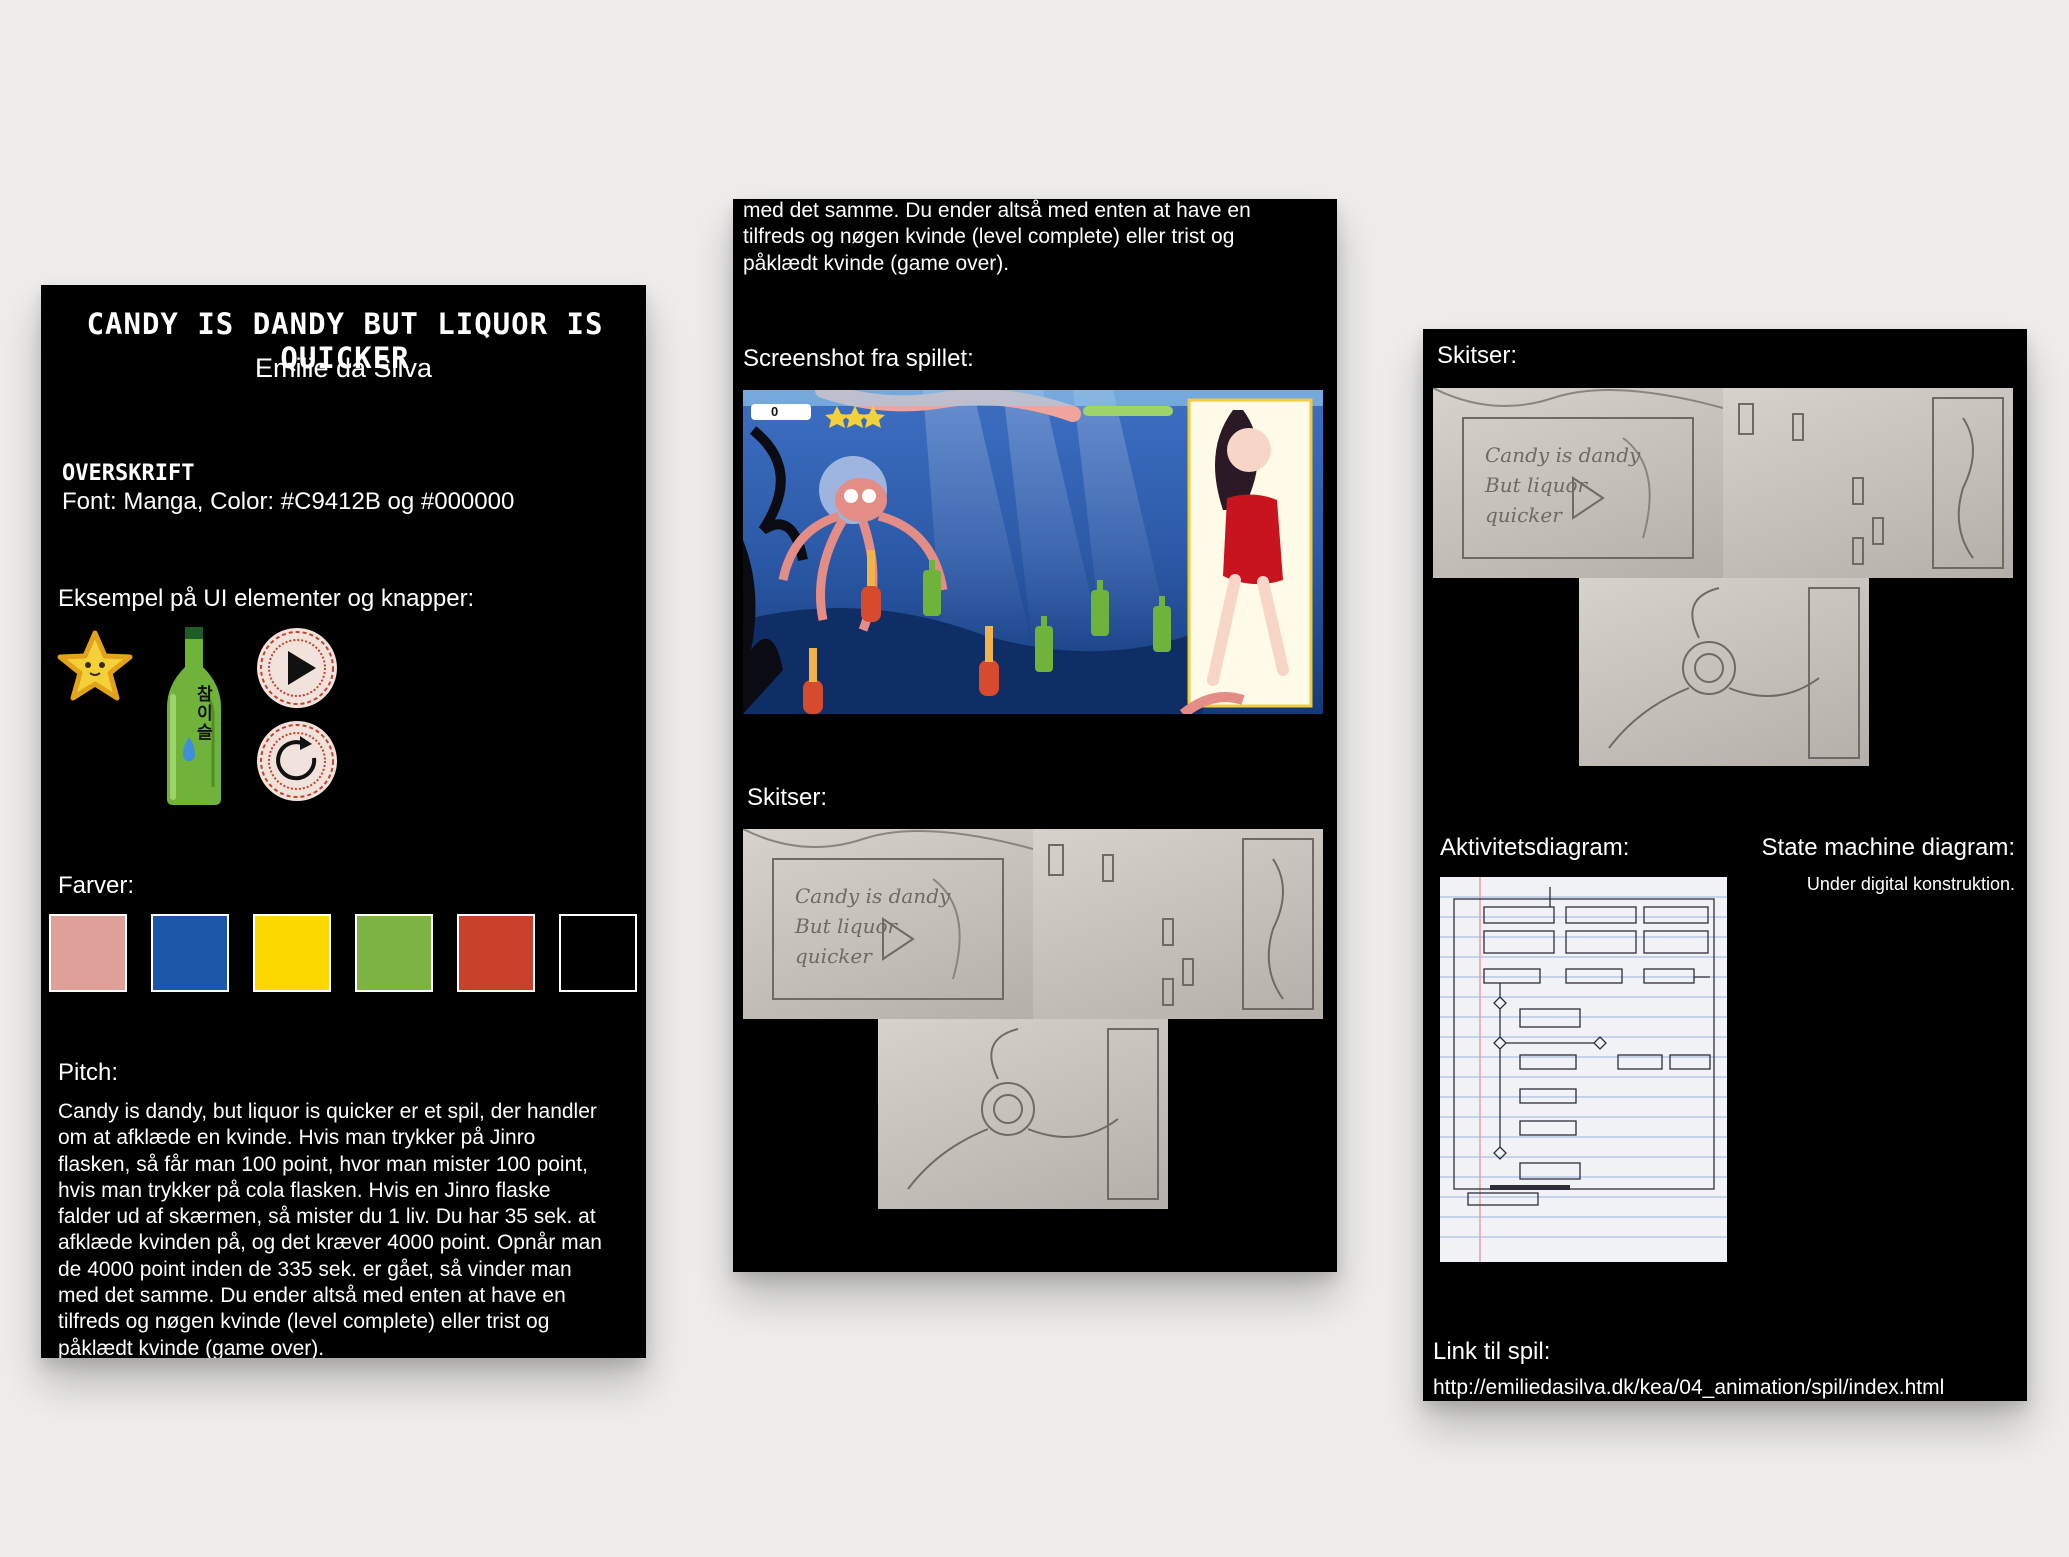 The height and width of the screenshot is (1557, 2069). What do you see at coordinates (858, 358) in the screenshot?
I see `screenshot-label: Screenshot fra spillet:` at bounding box center [858, 358].